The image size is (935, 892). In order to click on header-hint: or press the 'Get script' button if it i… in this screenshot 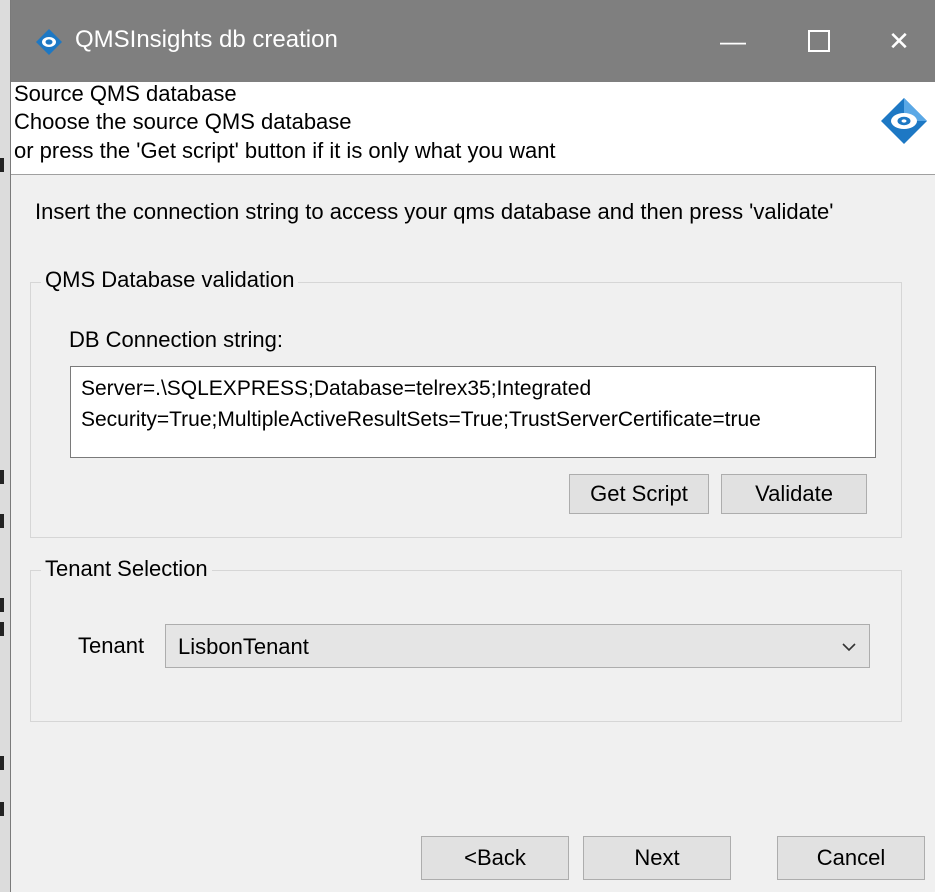, I will do `click(285, 150)`.